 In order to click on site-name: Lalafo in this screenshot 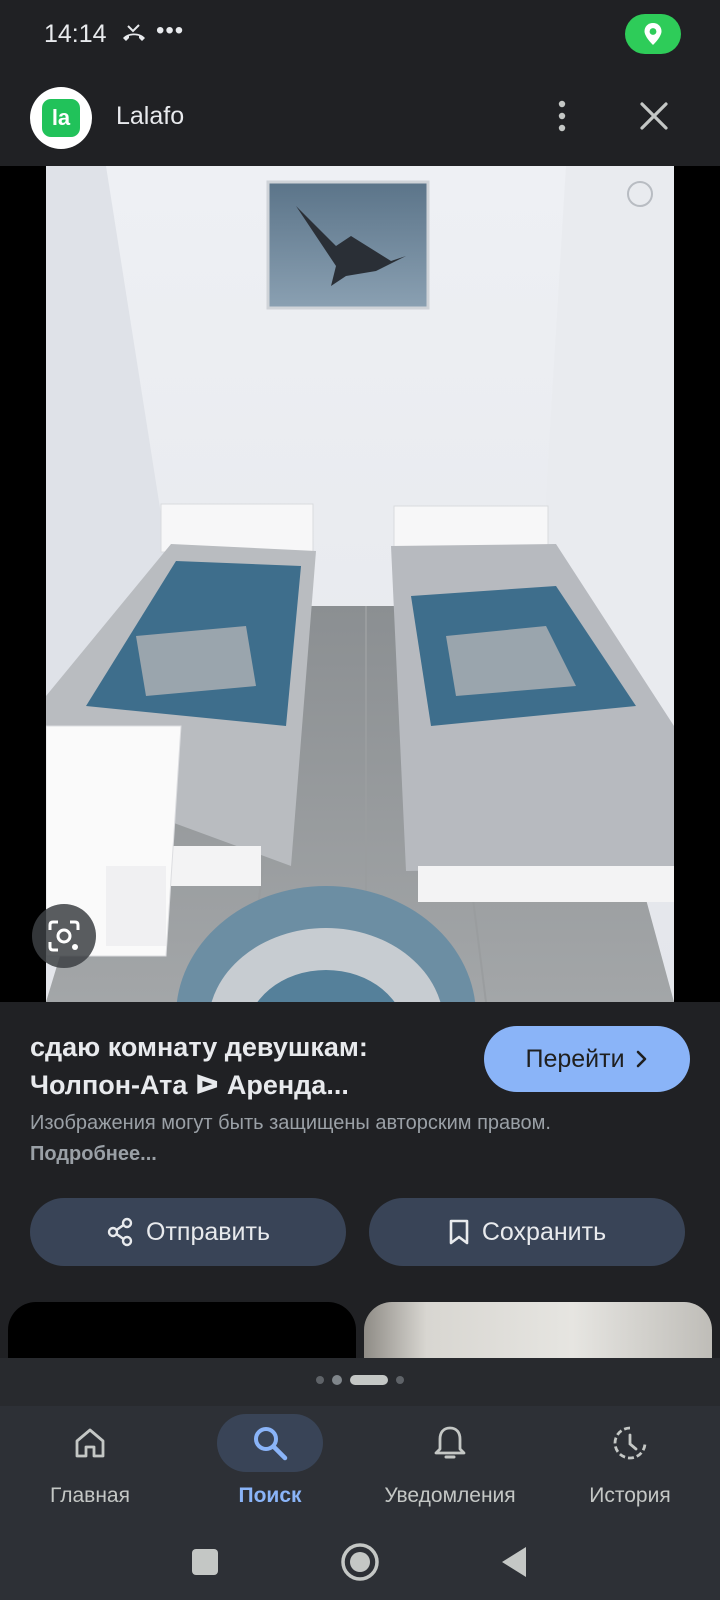, I will do `click(150, 116)`.